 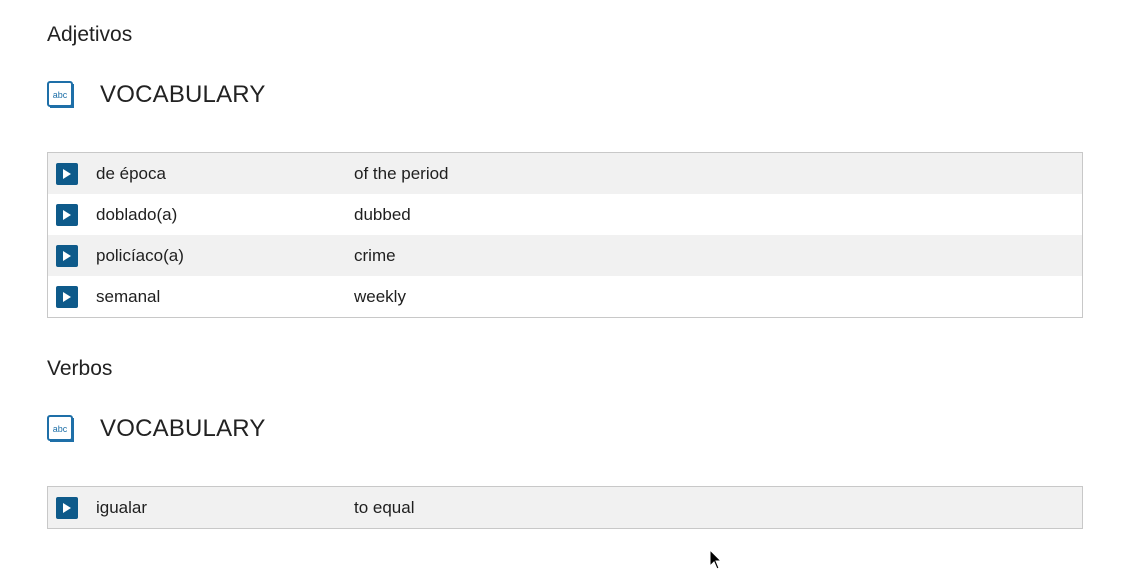 What do you see at coordinates (716, 559) in the screenshot?
I see `mouse-cursor-icon` at bounding box center [716, 559].